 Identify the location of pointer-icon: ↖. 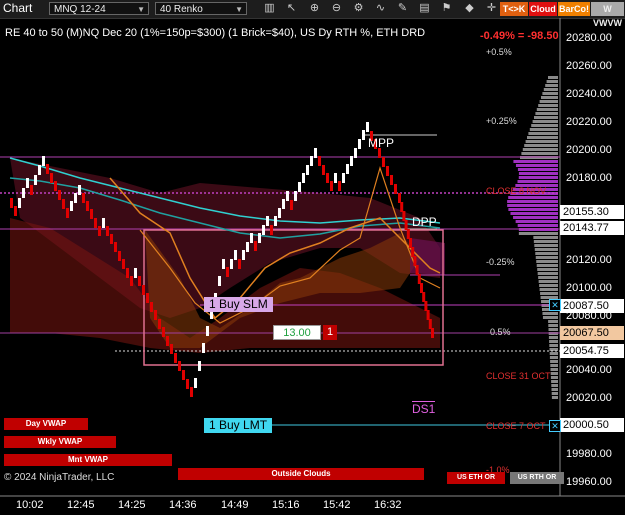
(291, 8).